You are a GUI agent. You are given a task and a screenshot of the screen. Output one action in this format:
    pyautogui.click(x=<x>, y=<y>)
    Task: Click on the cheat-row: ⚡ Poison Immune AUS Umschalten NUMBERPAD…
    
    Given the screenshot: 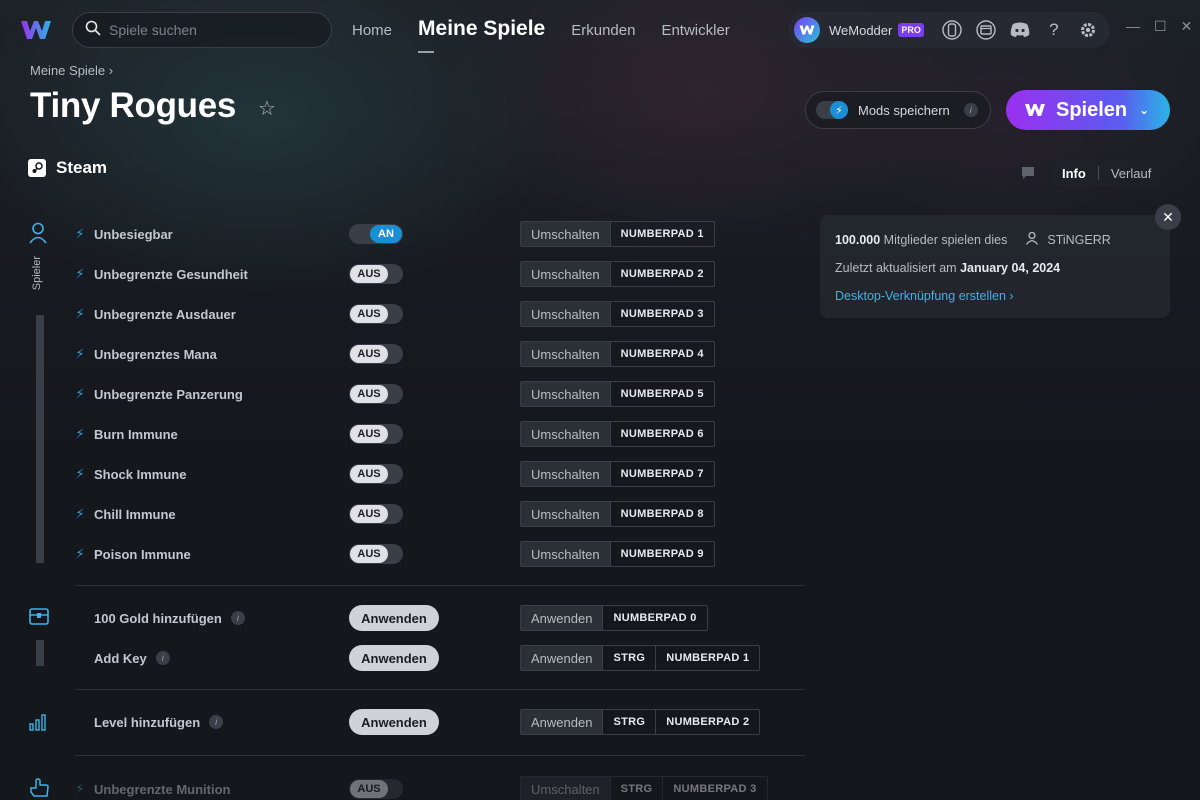 What is the action you would take?
    pyautogui.click(x=439, y=554)
    